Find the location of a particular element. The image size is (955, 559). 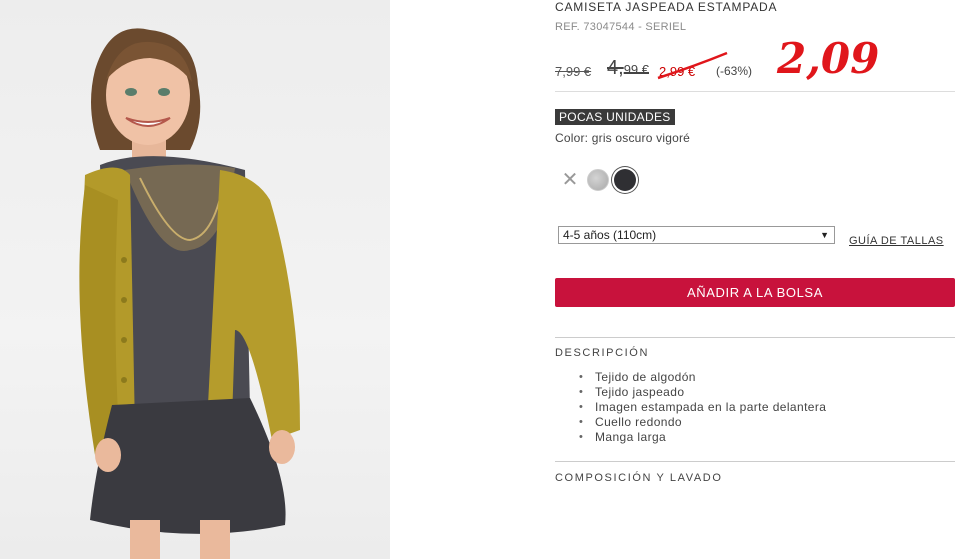

handwritten-price-annotation: 2,09 is located at coordinates (828, 58).